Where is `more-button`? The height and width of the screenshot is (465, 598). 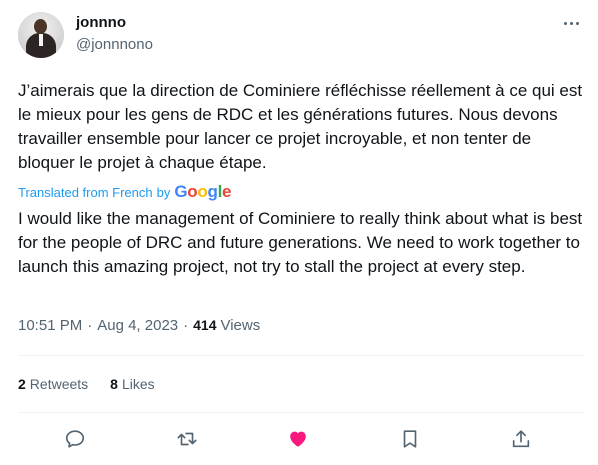 more-button is located at coordinates (571, 23).